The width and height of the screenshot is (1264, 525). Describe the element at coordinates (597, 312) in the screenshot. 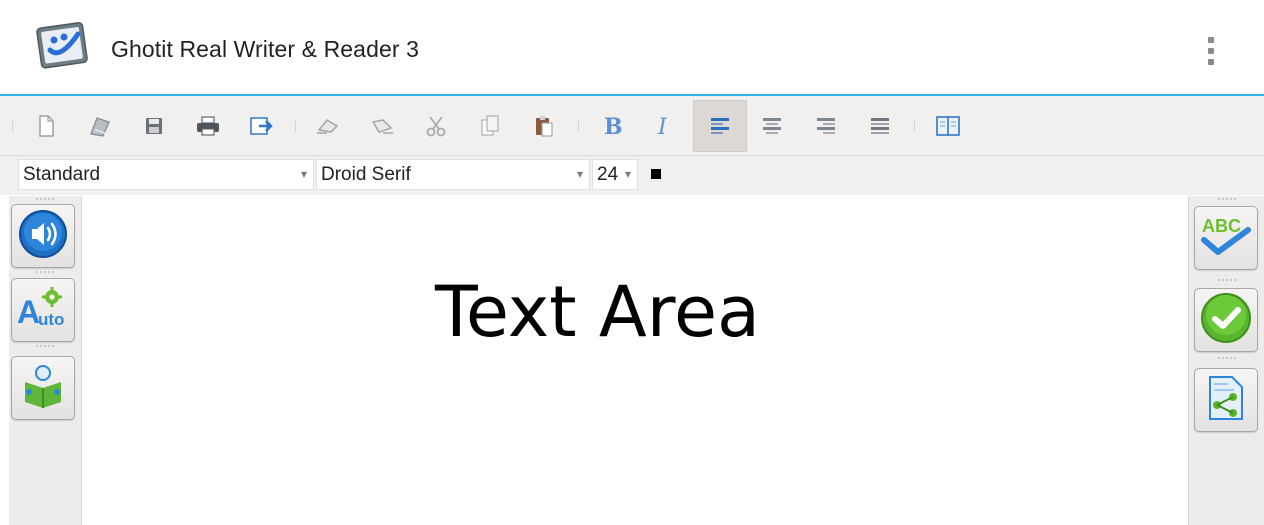

I see `document-text: Text Area` at that location.